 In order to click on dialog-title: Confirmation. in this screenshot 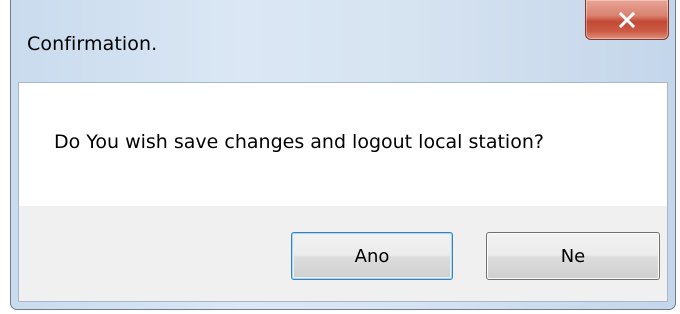, I will do `click(92, 44)`.